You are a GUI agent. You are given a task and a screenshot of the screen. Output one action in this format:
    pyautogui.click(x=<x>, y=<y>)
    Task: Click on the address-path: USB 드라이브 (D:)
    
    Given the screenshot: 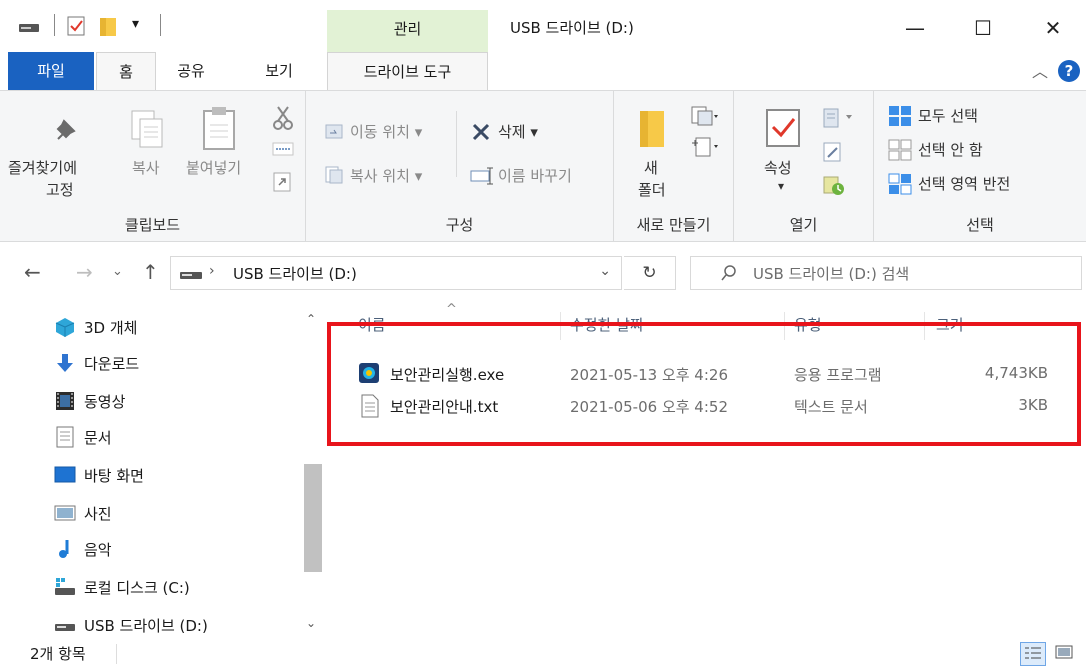 What is the action you would take?
    pyautogui.click(x=295, y=273)
    